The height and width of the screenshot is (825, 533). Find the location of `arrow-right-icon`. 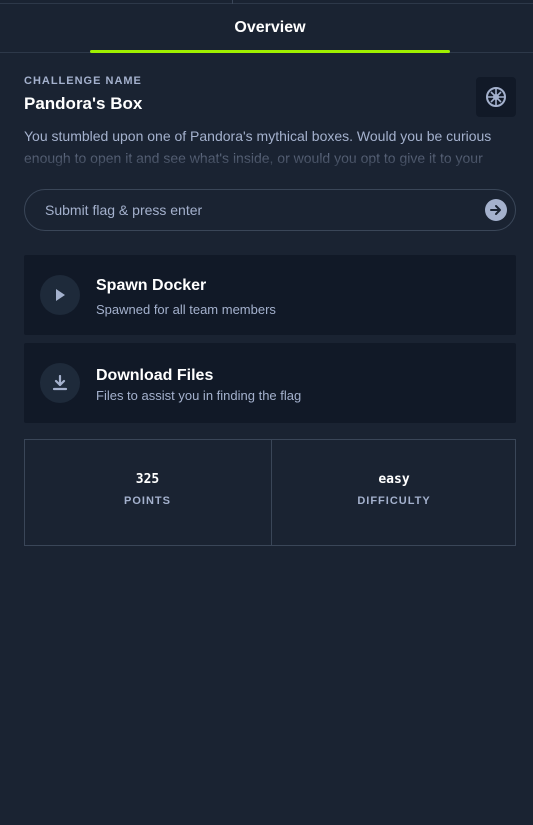

arrow-right-icon is located at coordinates (495, 210).